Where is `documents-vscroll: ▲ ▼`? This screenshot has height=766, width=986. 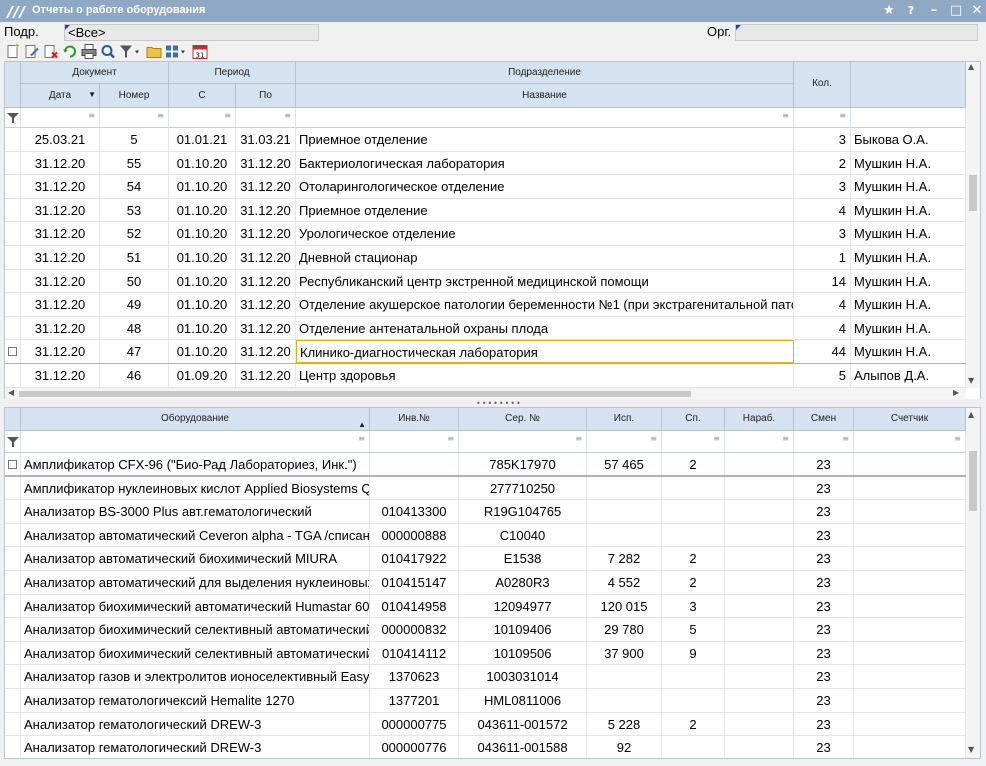 documents-vscroll: ▲ ▼ is located at coordinates (973, 225).